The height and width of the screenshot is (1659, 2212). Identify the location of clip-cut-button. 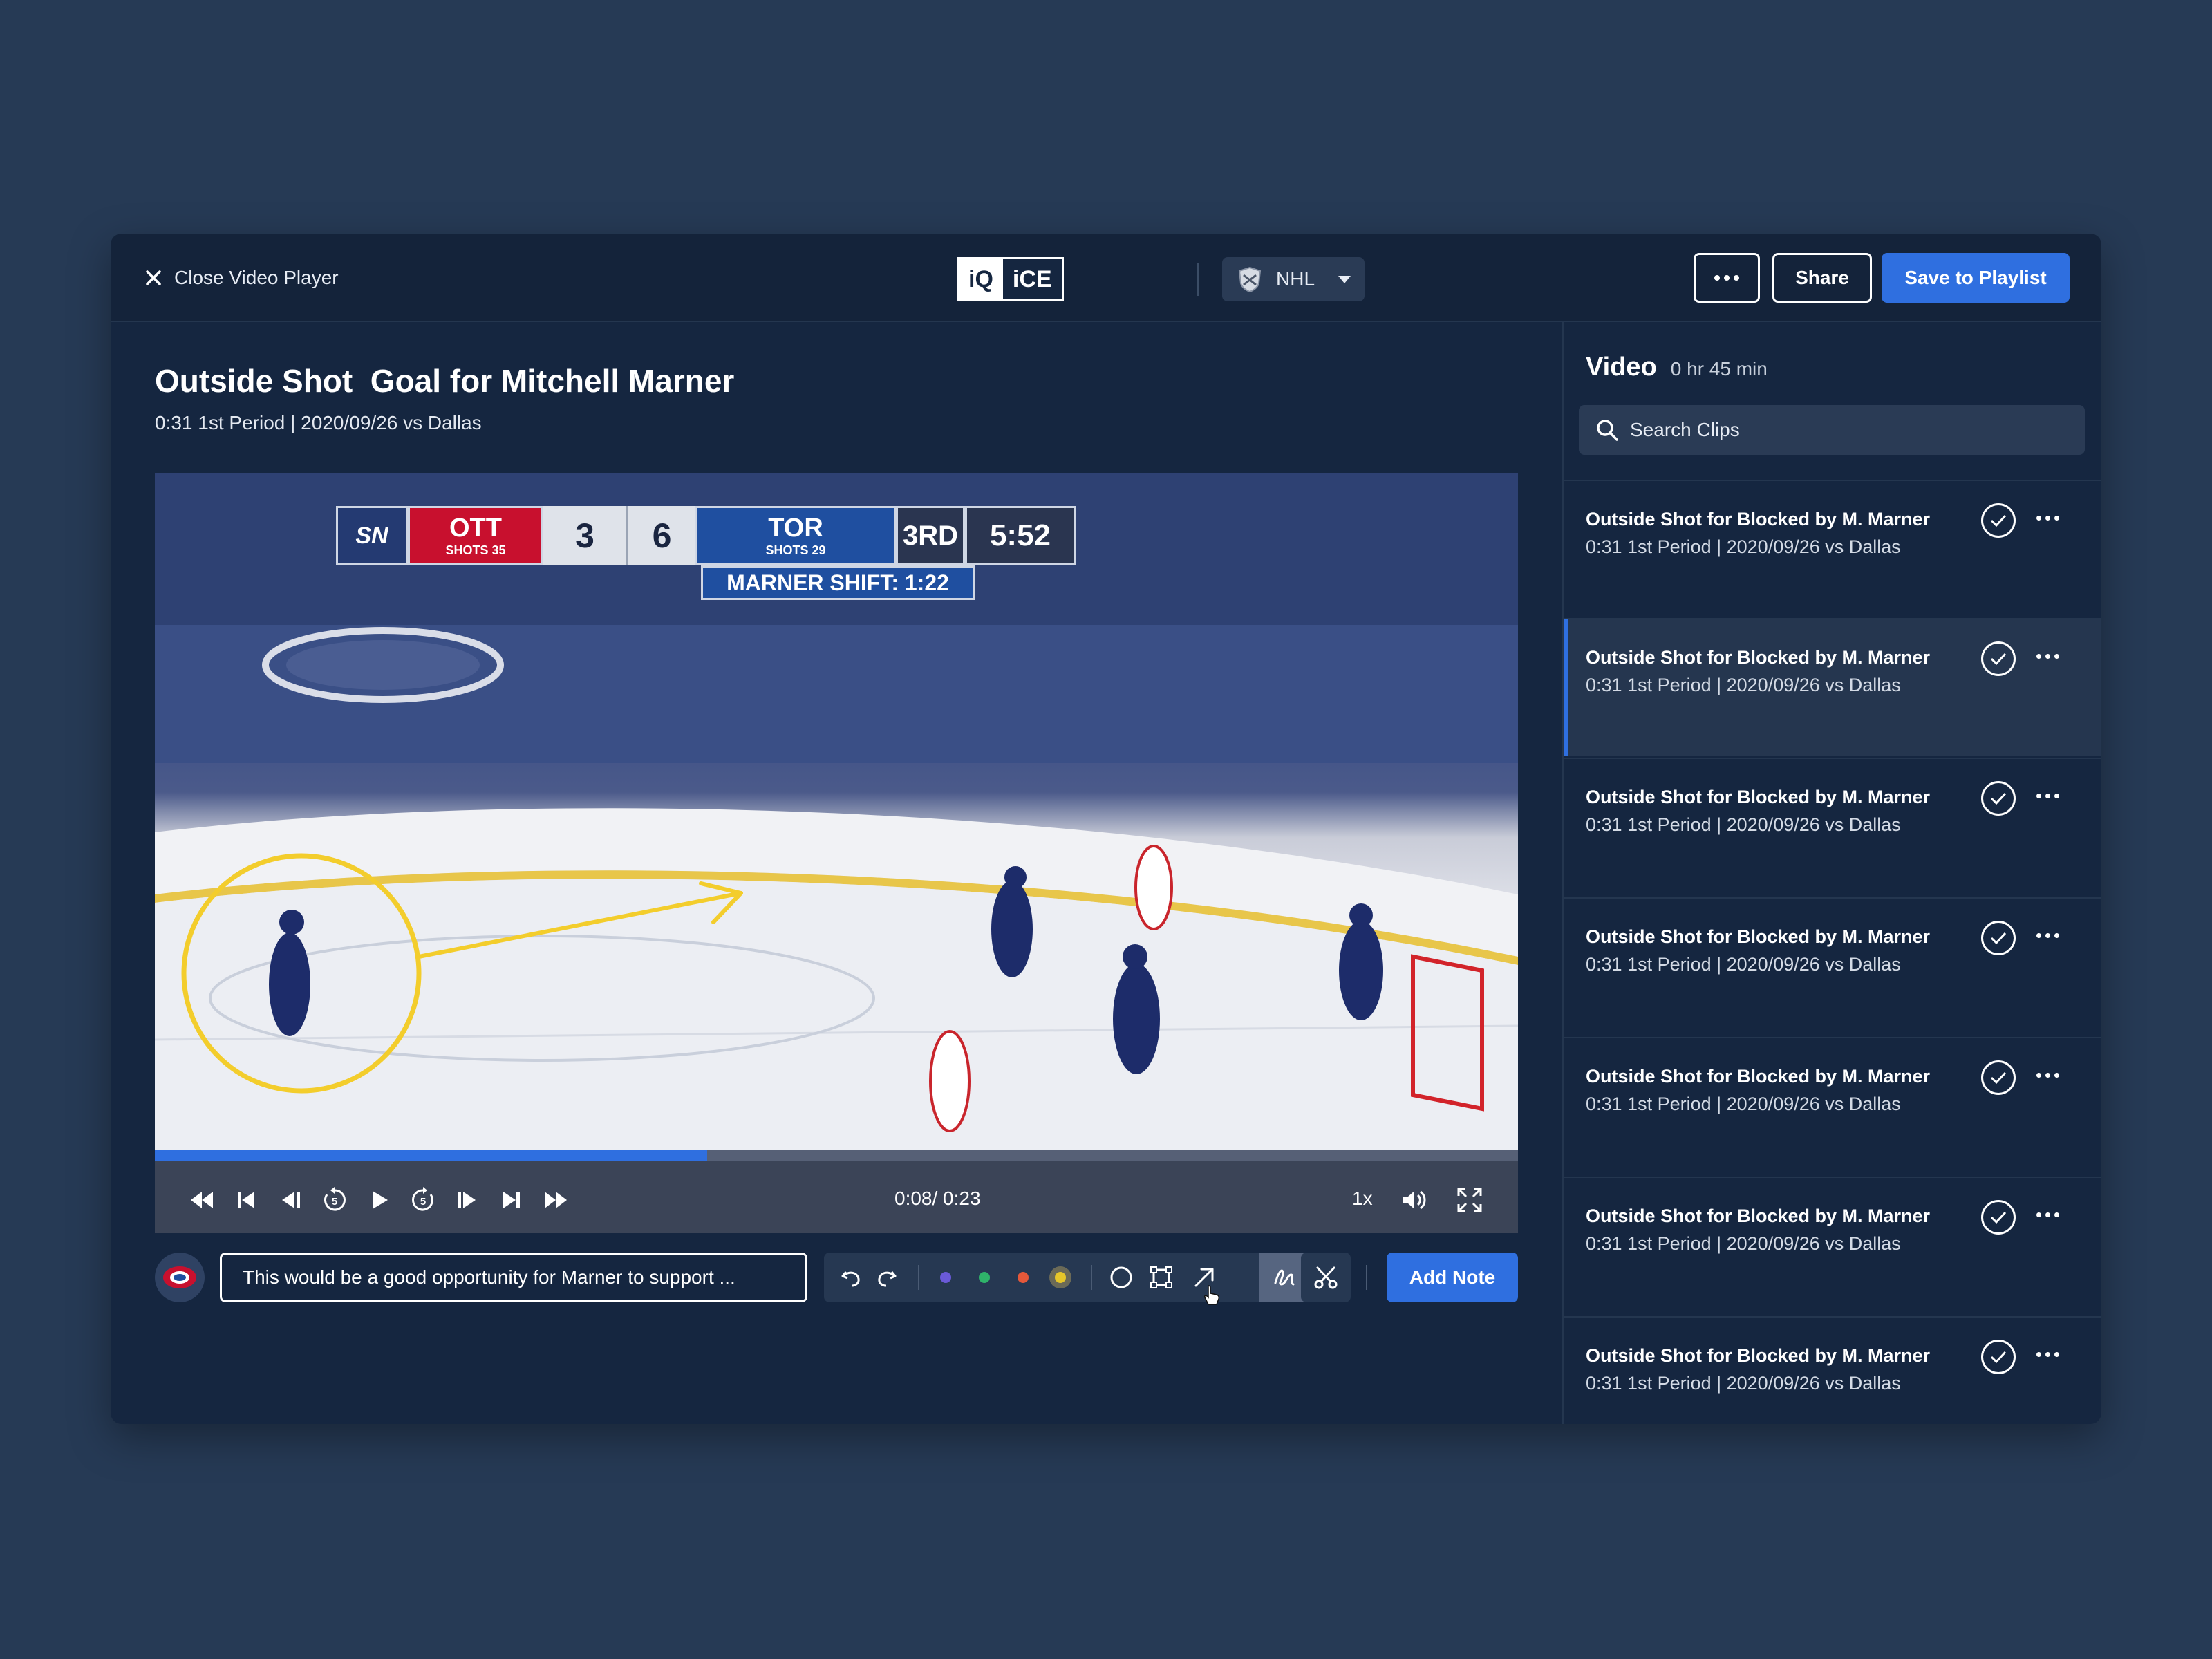
(1326, 1277).